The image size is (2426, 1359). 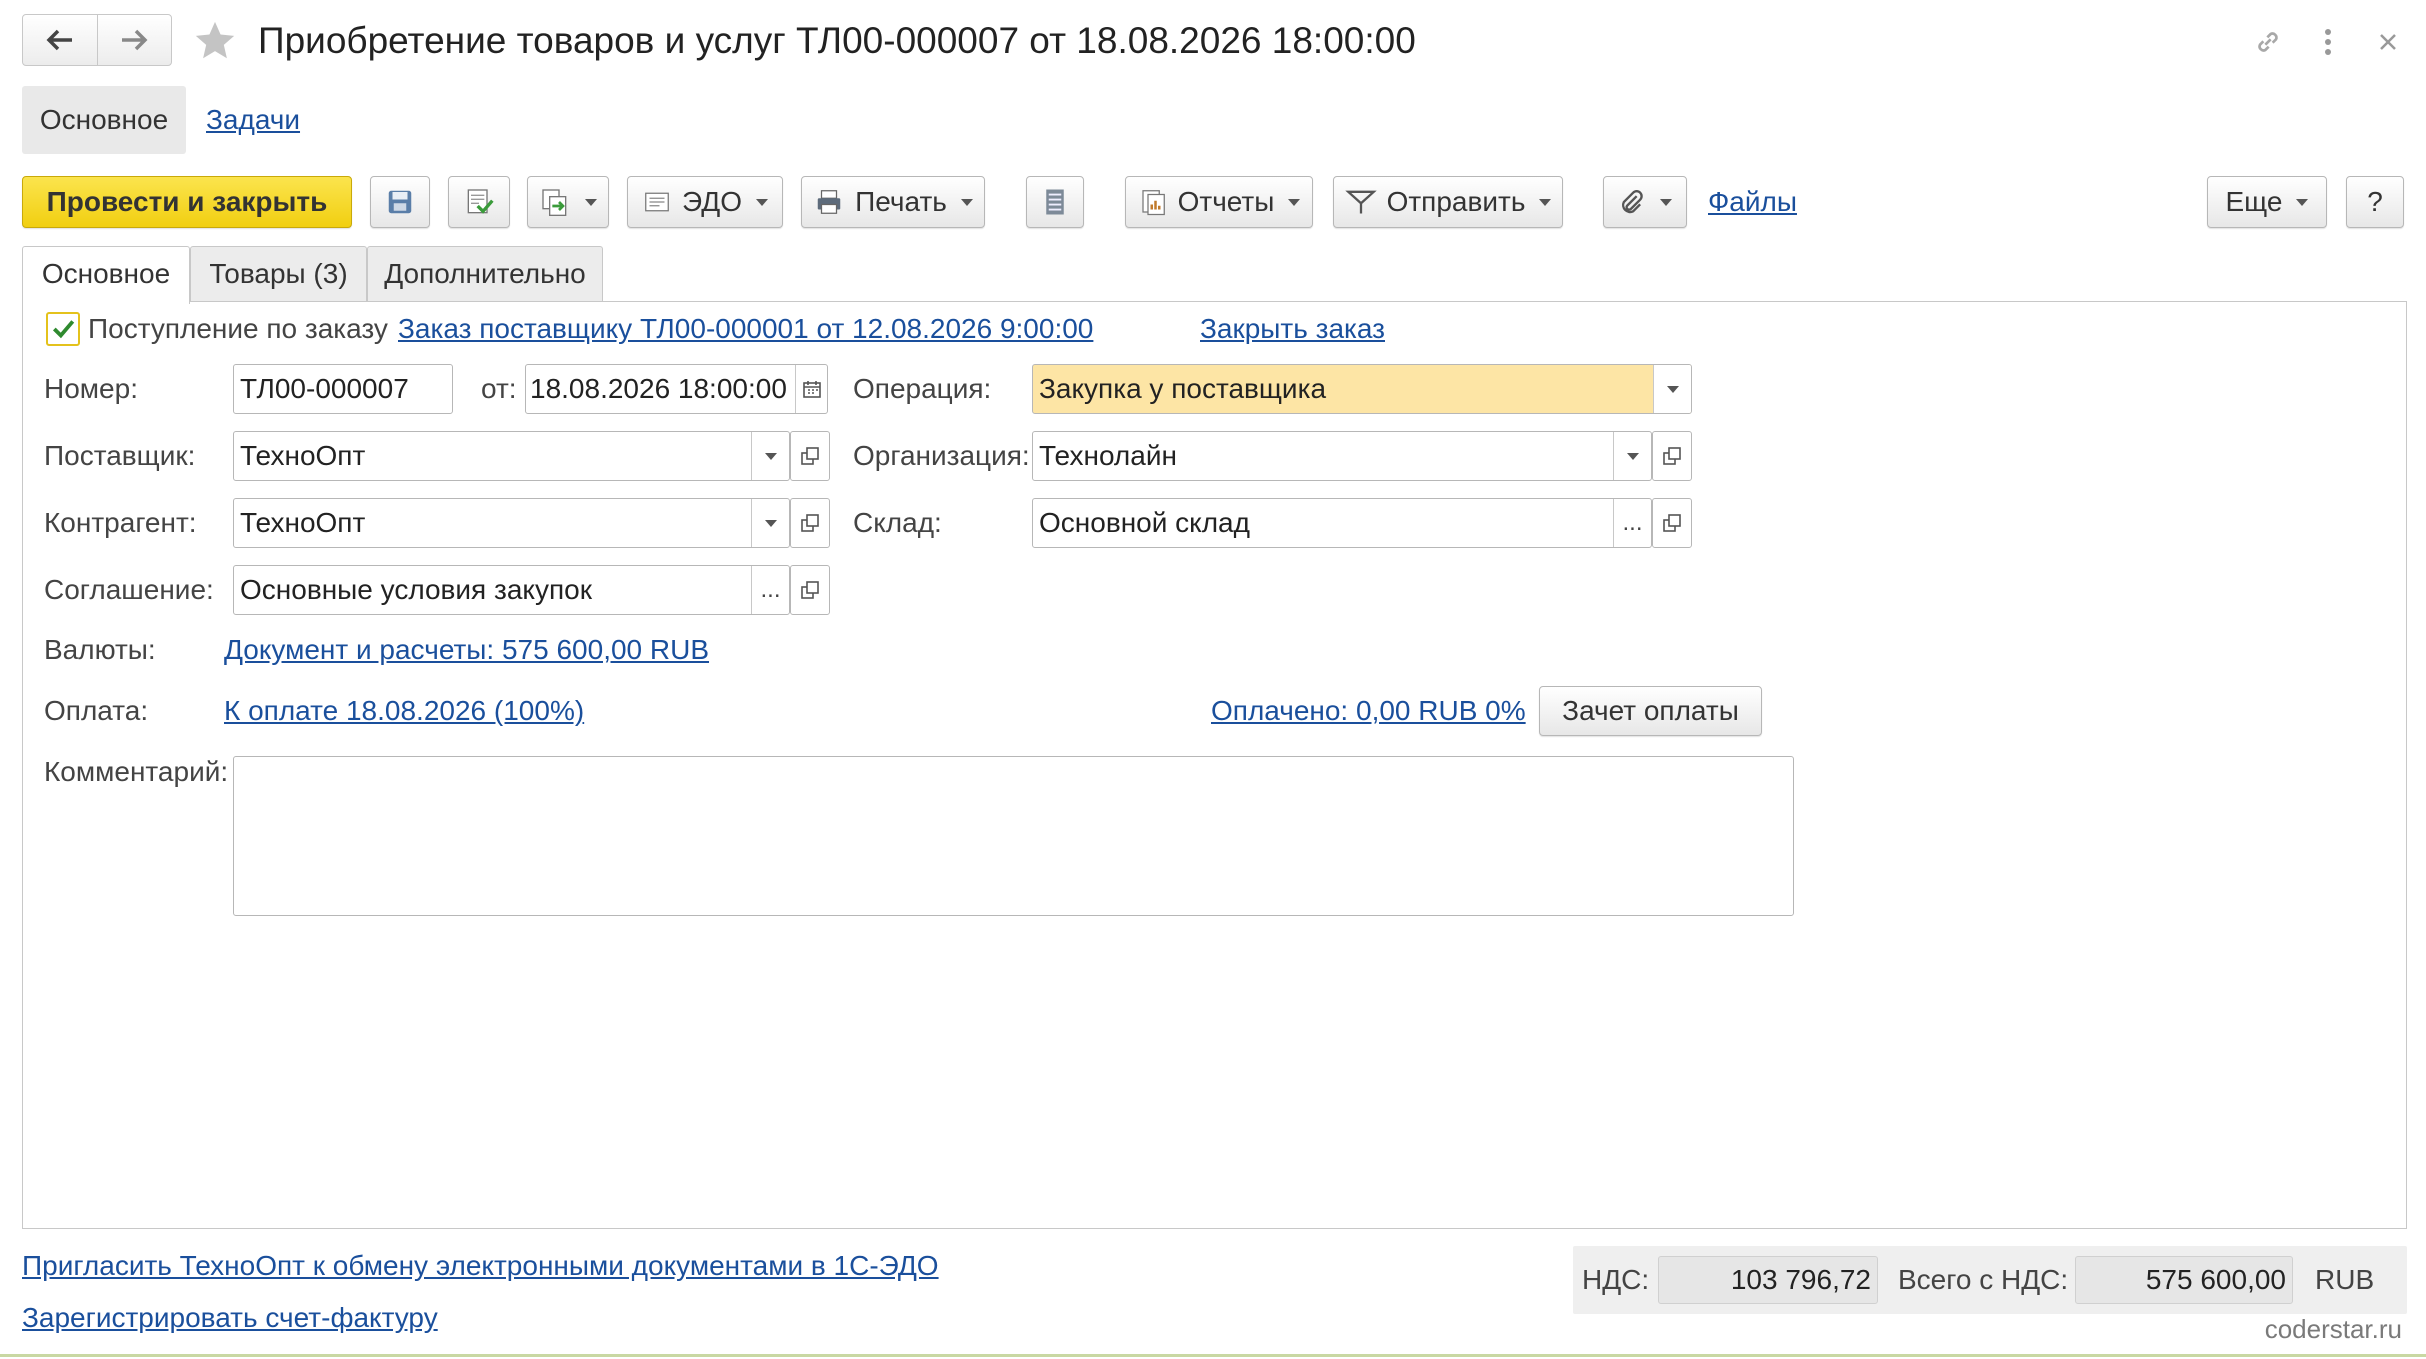 I want to click on send-button: Отправить, so click(x=1448, y=202).